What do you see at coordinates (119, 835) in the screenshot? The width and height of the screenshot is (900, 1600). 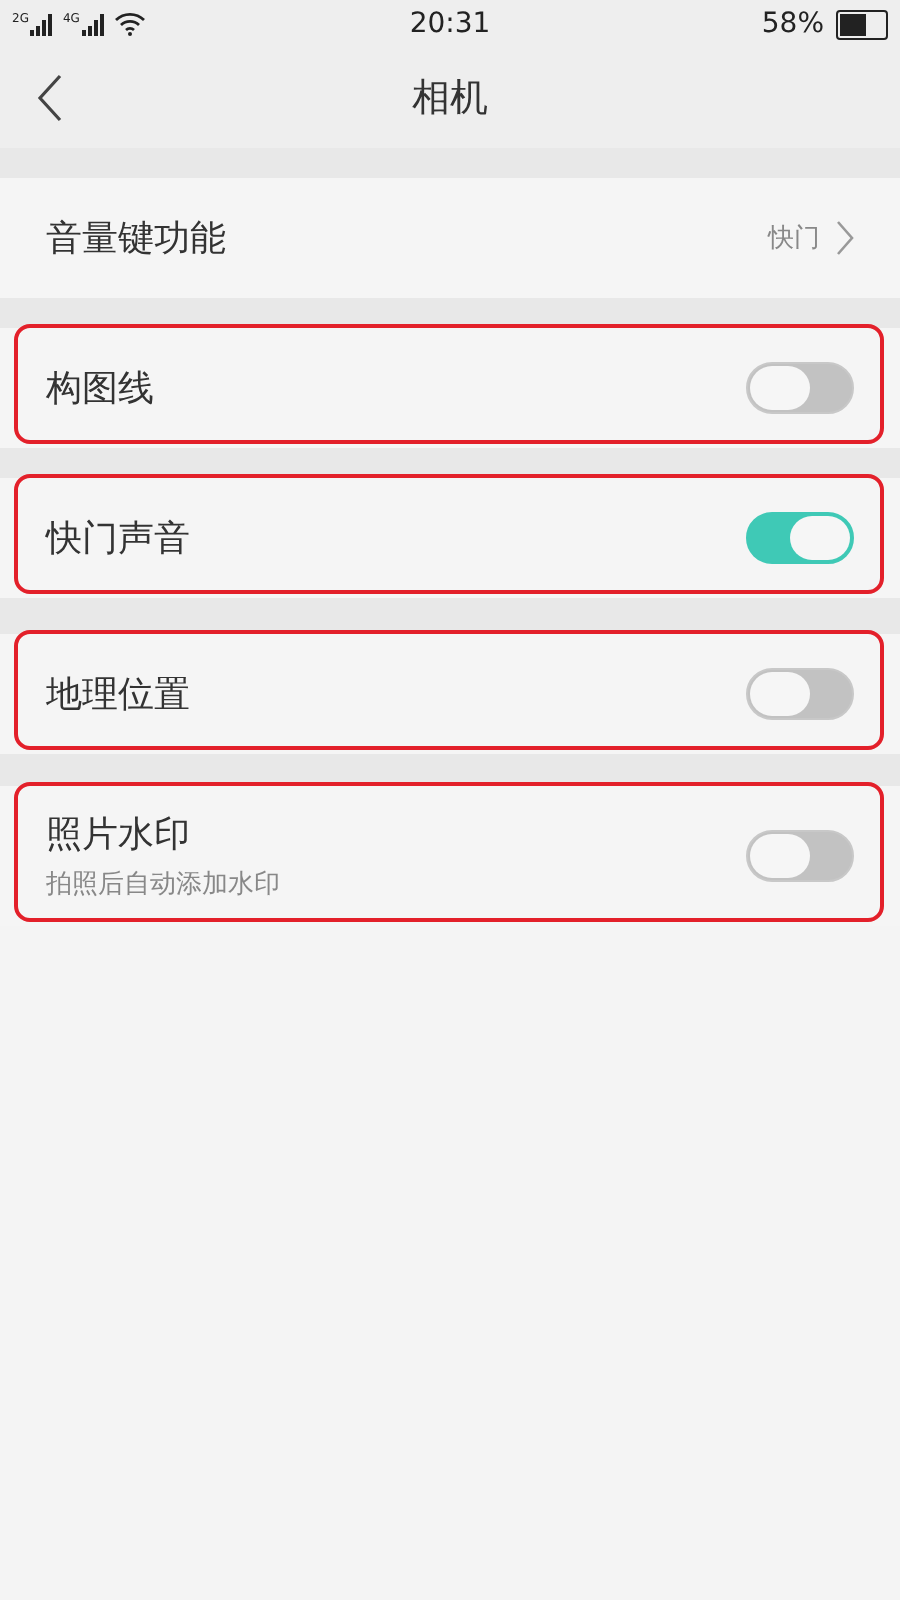 I see `setting-label: 照片水印` at bounding box center [119, 835].